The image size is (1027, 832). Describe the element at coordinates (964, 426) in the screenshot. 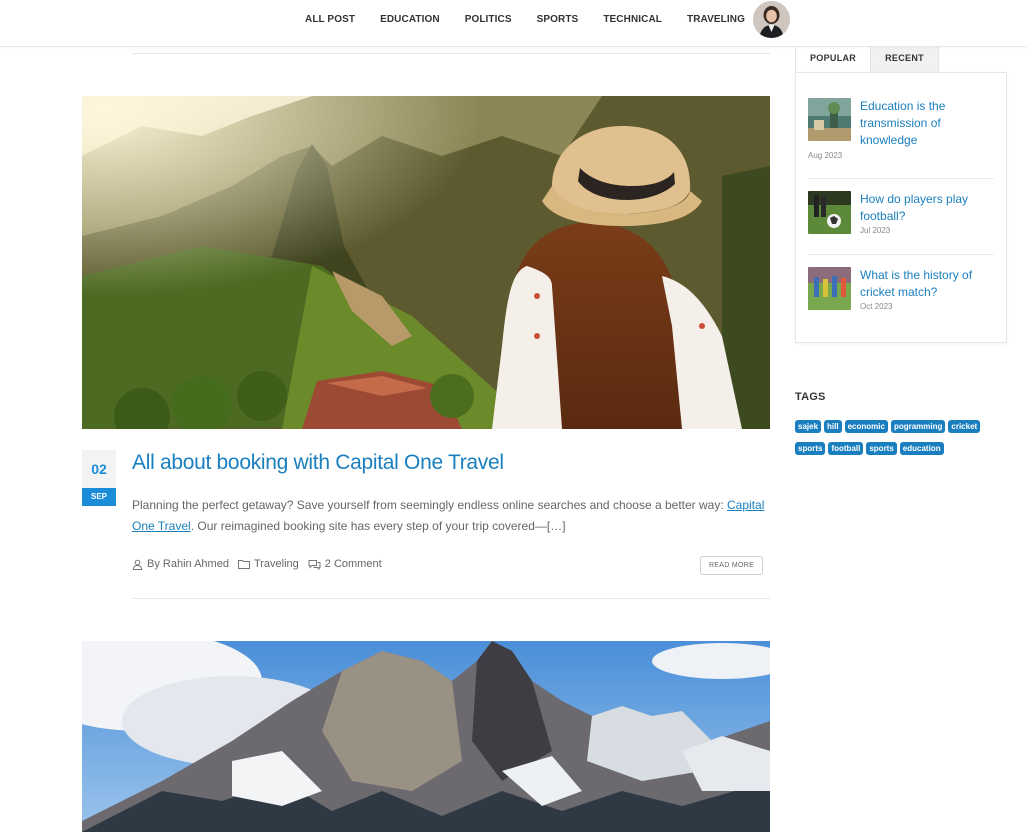

I see `tag-cricket: cricket` at that location.